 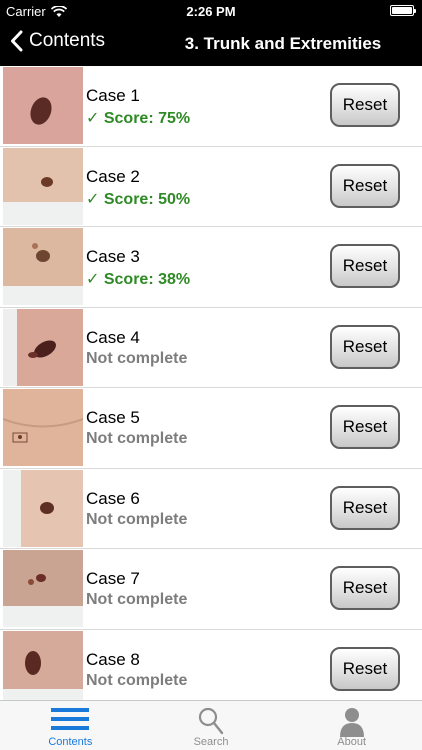 I want to click on list-icon, so click(x=70, y=719).